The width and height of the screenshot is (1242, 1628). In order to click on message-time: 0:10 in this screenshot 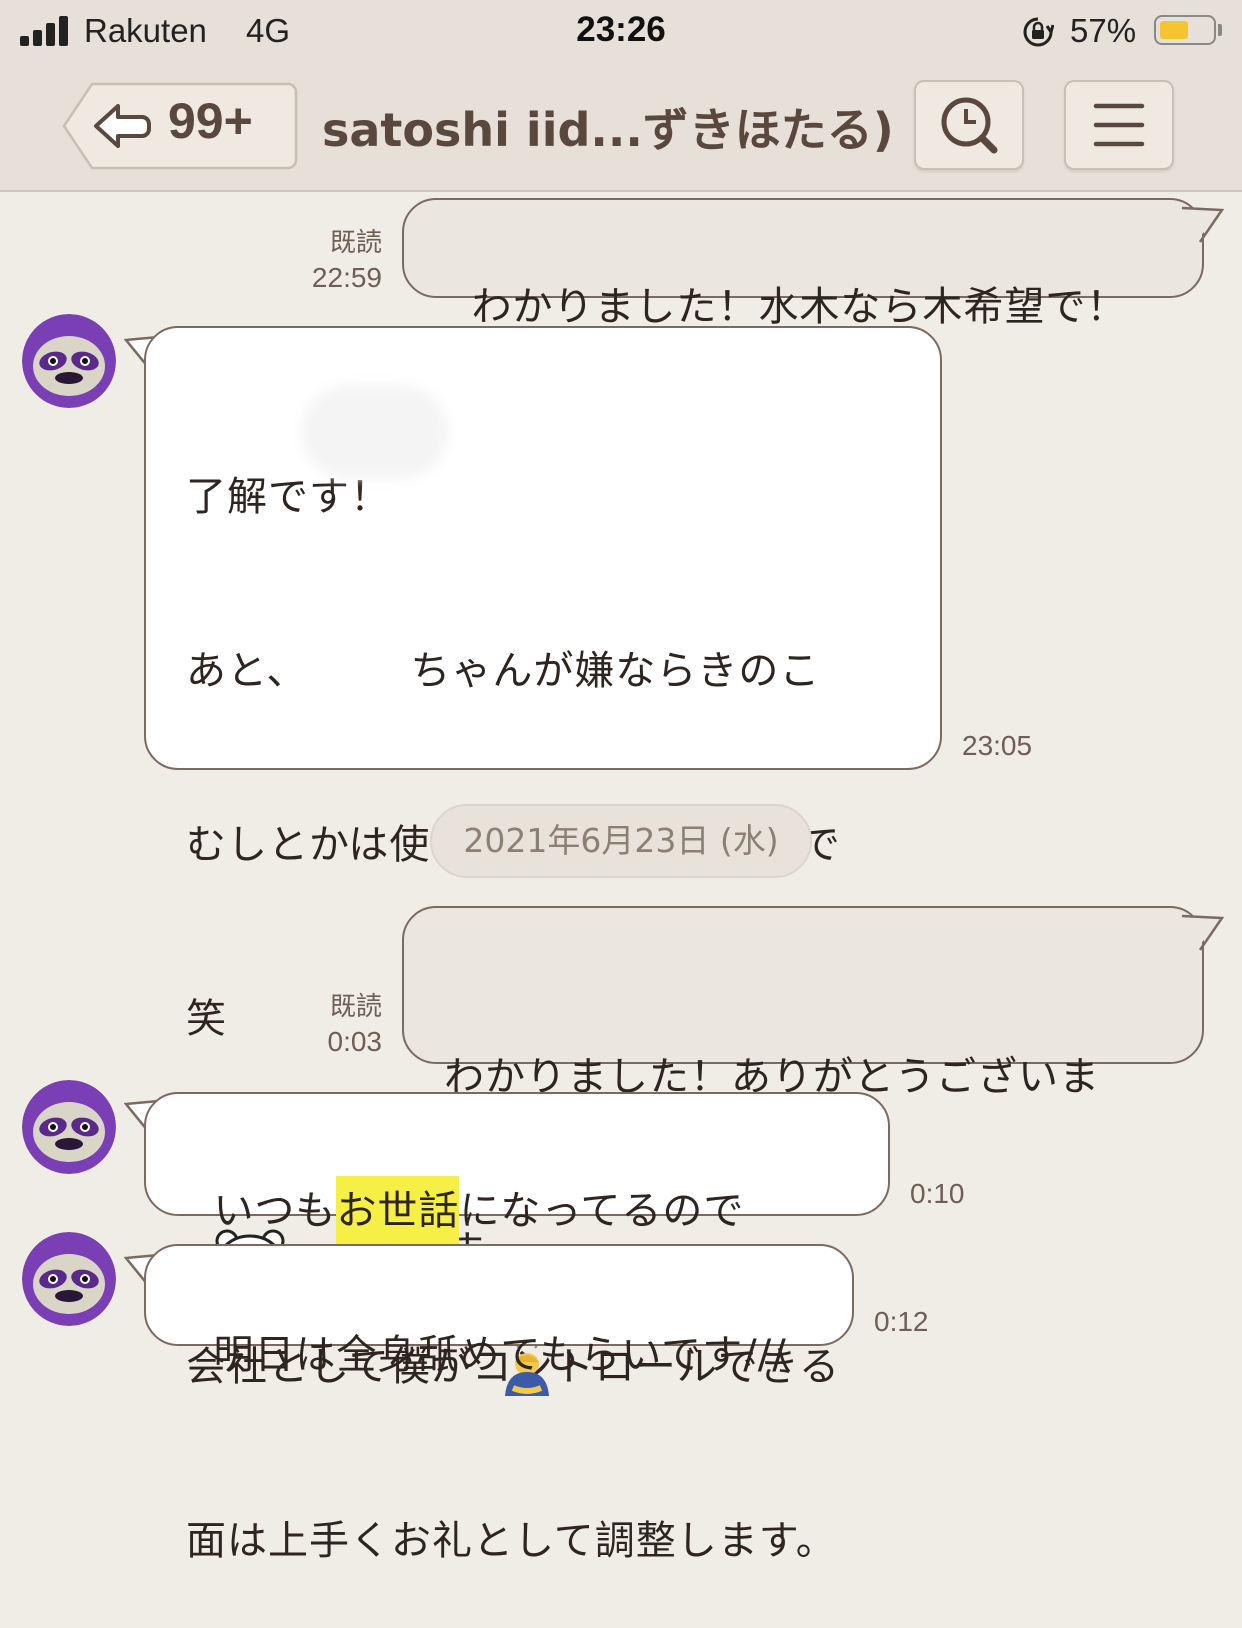, I will do `click(937, 1193)`.